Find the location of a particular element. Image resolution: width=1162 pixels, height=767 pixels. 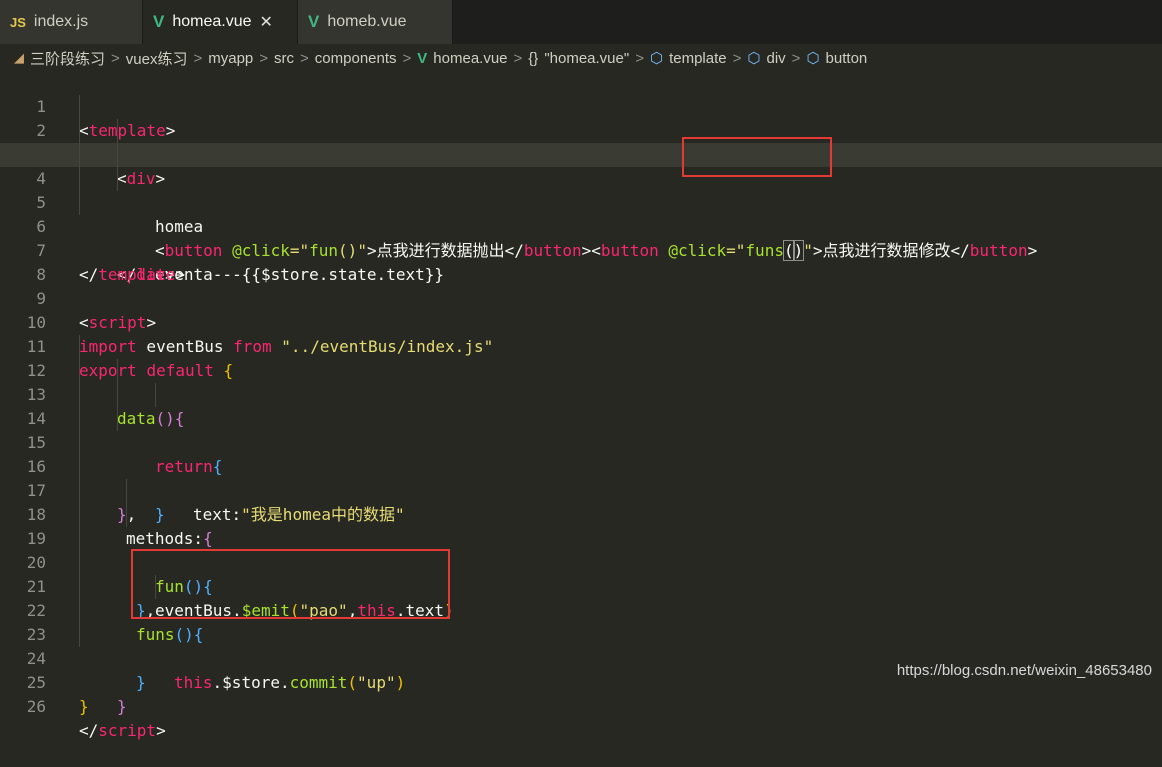

breadcrumb-item: 三阶段练习 is located at coordinates (67, 58).